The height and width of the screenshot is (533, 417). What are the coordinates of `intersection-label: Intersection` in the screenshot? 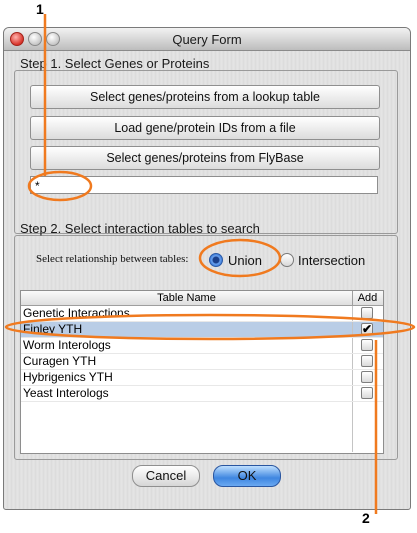 It's located at (331, 260).